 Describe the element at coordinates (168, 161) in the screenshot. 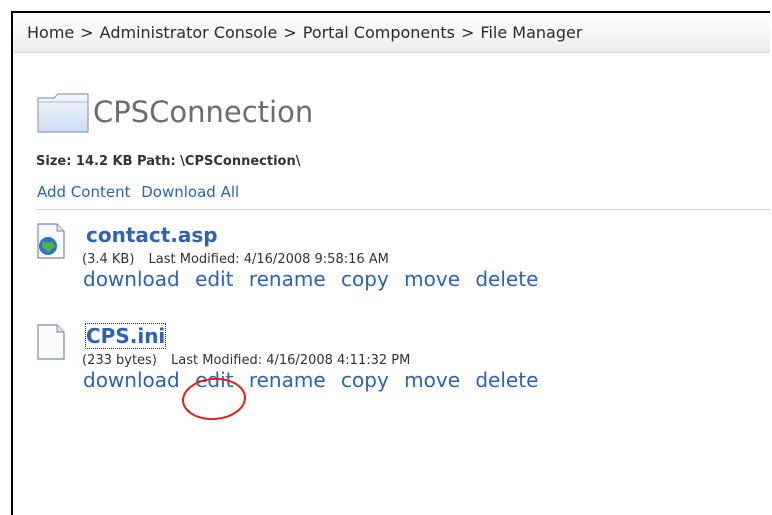

I see `folder-size-path: Size: 14.2 KB Path: \CPSConnection\` at that location.